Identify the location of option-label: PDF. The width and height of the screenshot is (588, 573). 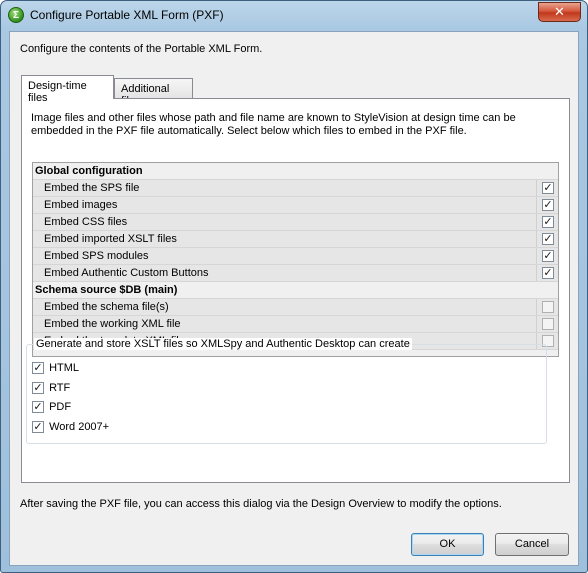
(60, 407).